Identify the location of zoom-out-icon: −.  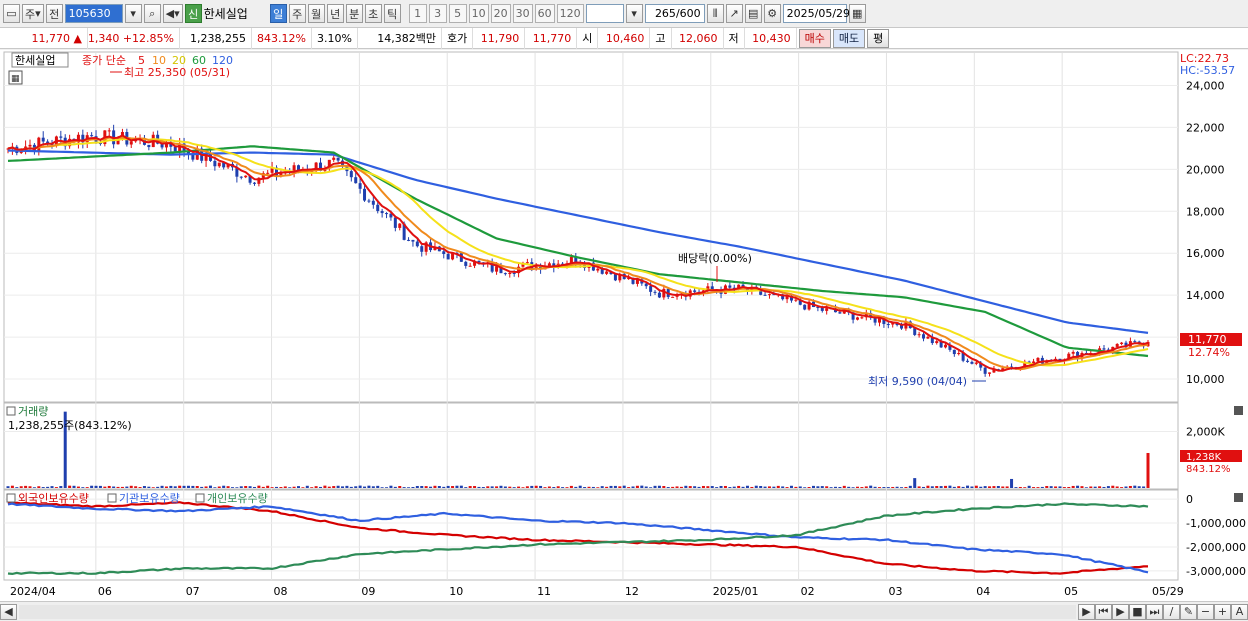
(1205, 611).